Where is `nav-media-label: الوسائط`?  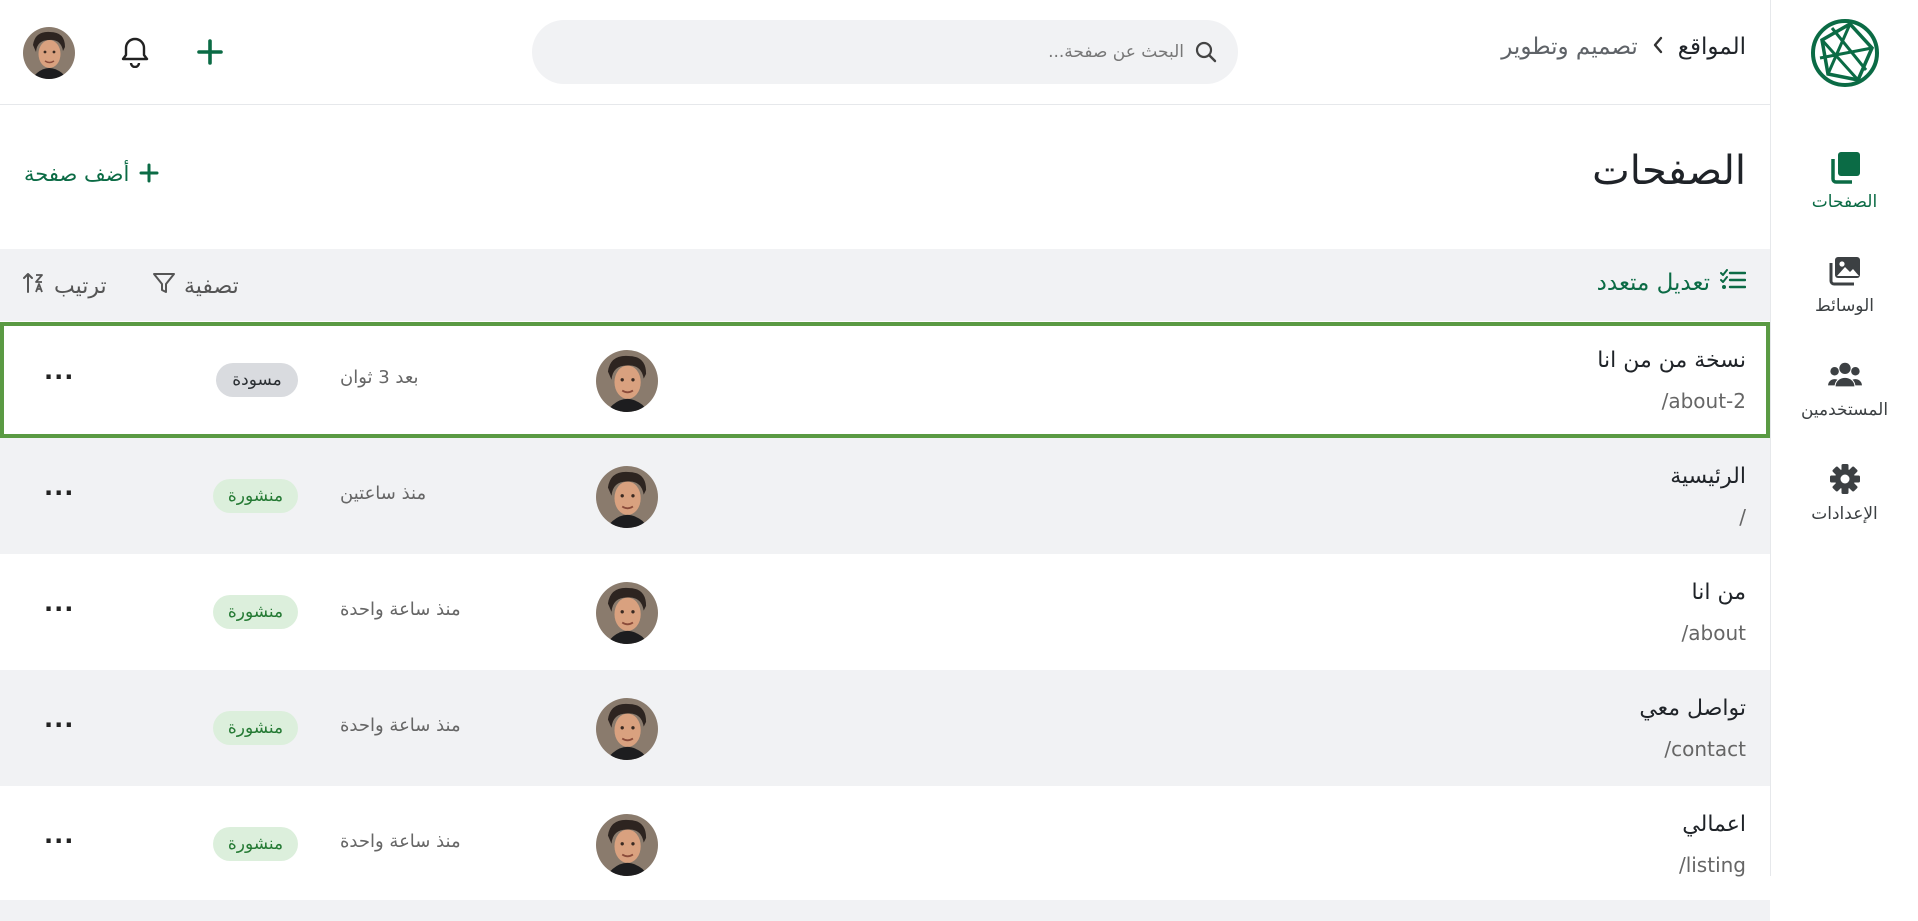
nav-media-label: الوسائط is located at coordinates (1844, 306).